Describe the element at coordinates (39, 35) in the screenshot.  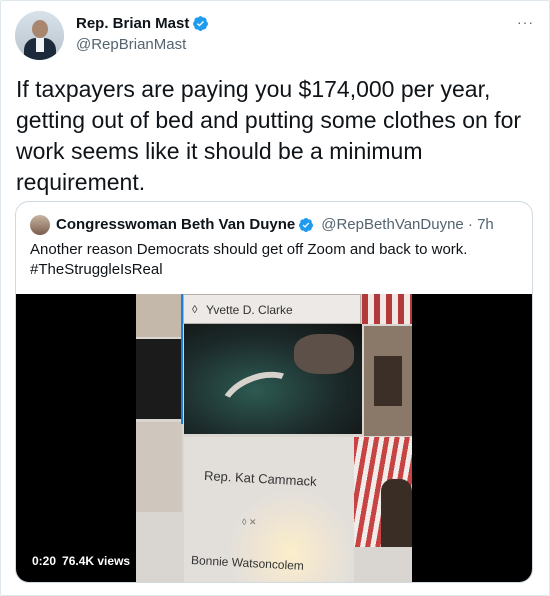
I see `author-avatar` at that location.